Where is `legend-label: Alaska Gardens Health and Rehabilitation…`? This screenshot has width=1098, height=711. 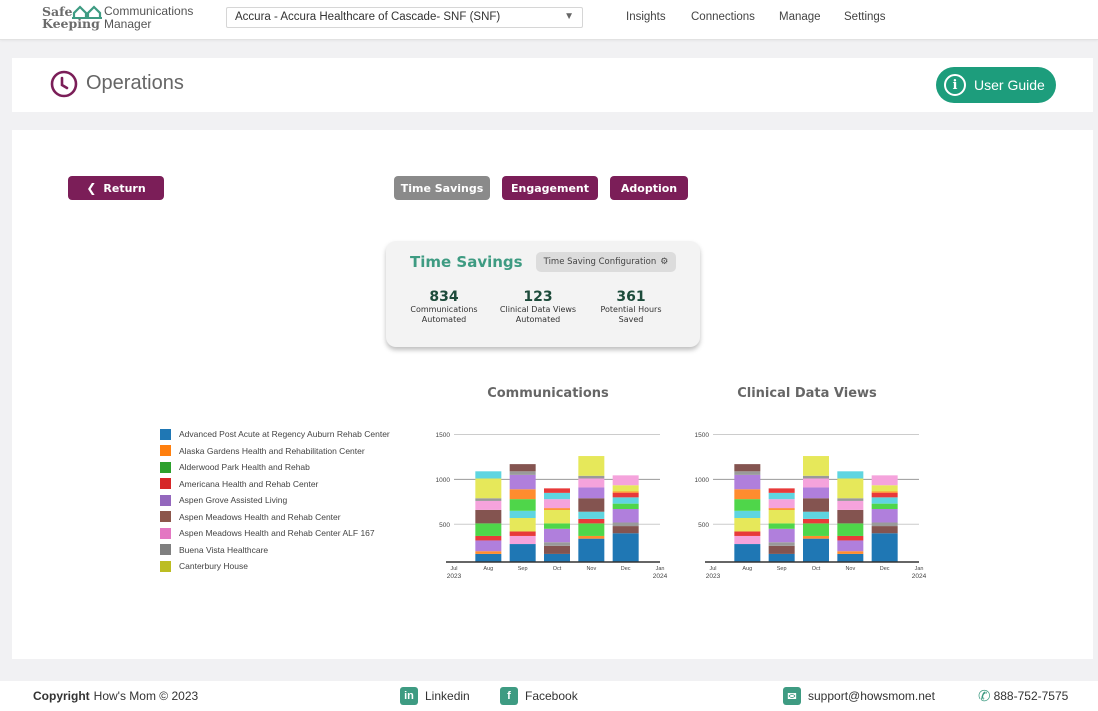
legend-label: Alaska Gardens Health and Rehabilitation… is located at coordinates (272, 450).